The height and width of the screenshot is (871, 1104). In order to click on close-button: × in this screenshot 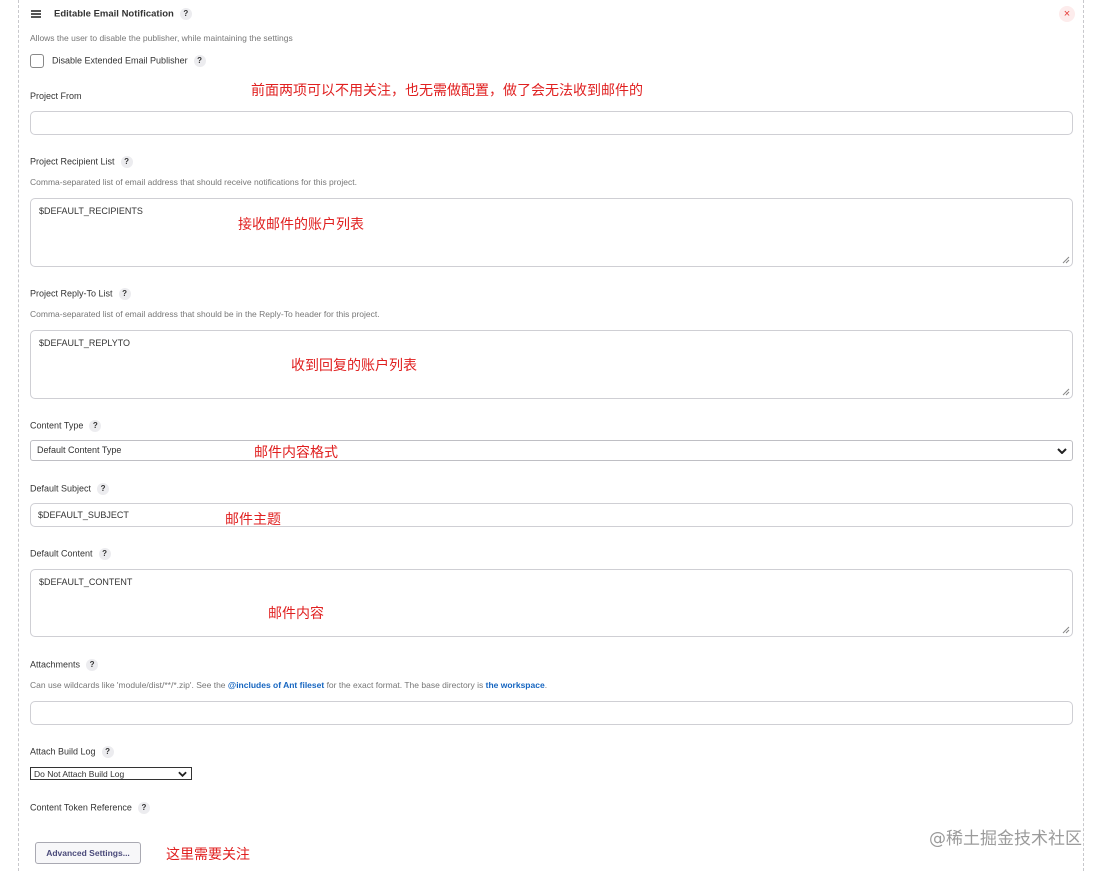, I will do `click(1067, 14)`.